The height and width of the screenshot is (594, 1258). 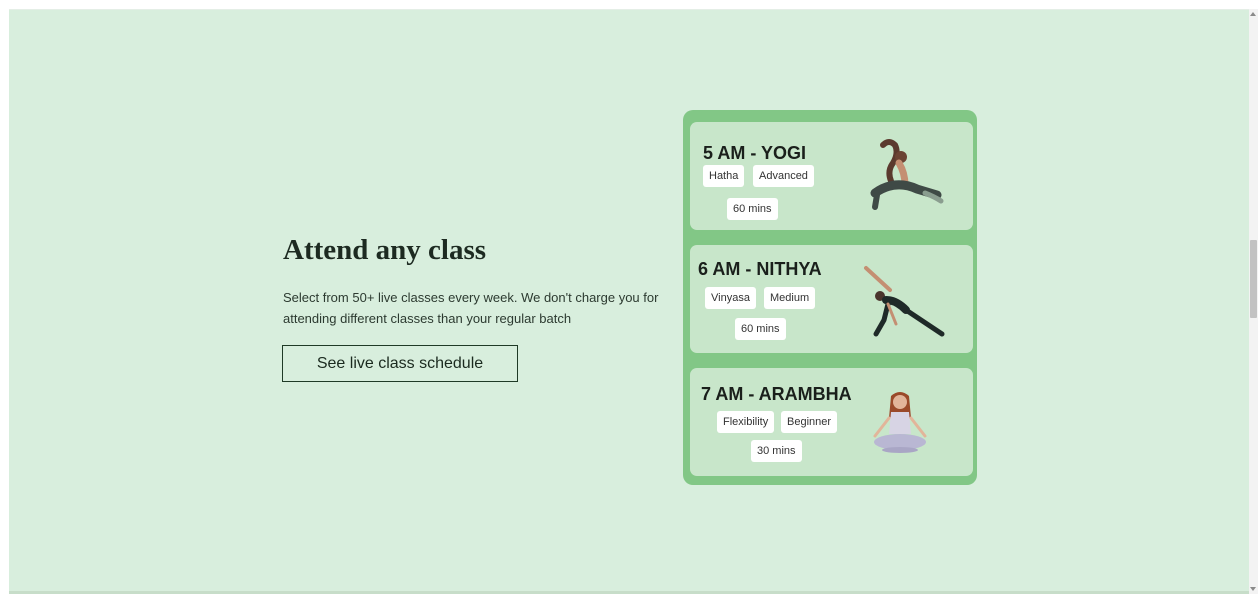 I want to click on class-title: 7 AM - ARAMBHA, so click(x=776, y=394).